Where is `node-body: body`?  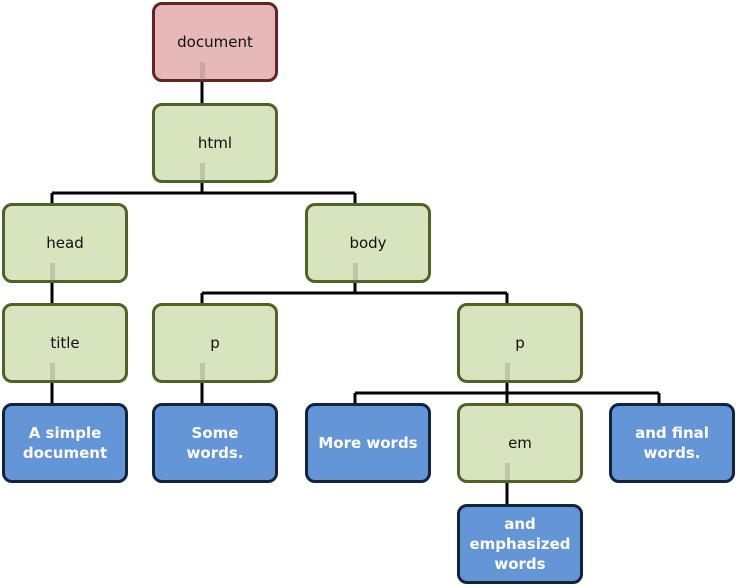 node-body: body is located at coordinates (368, 243).